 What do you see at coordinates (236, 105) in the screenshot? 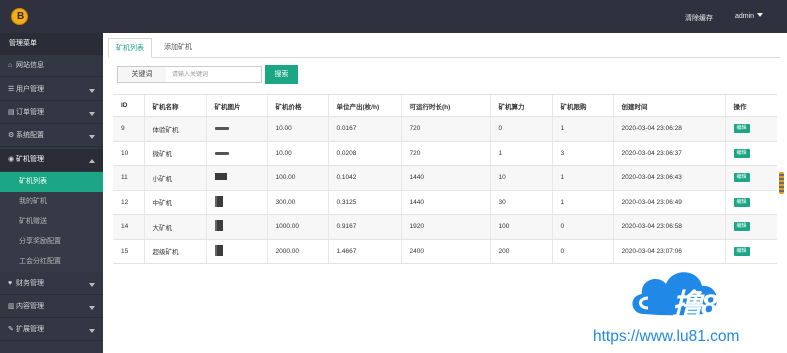
I see `column-header: 矿机图片` at bounding box center [236, 105].